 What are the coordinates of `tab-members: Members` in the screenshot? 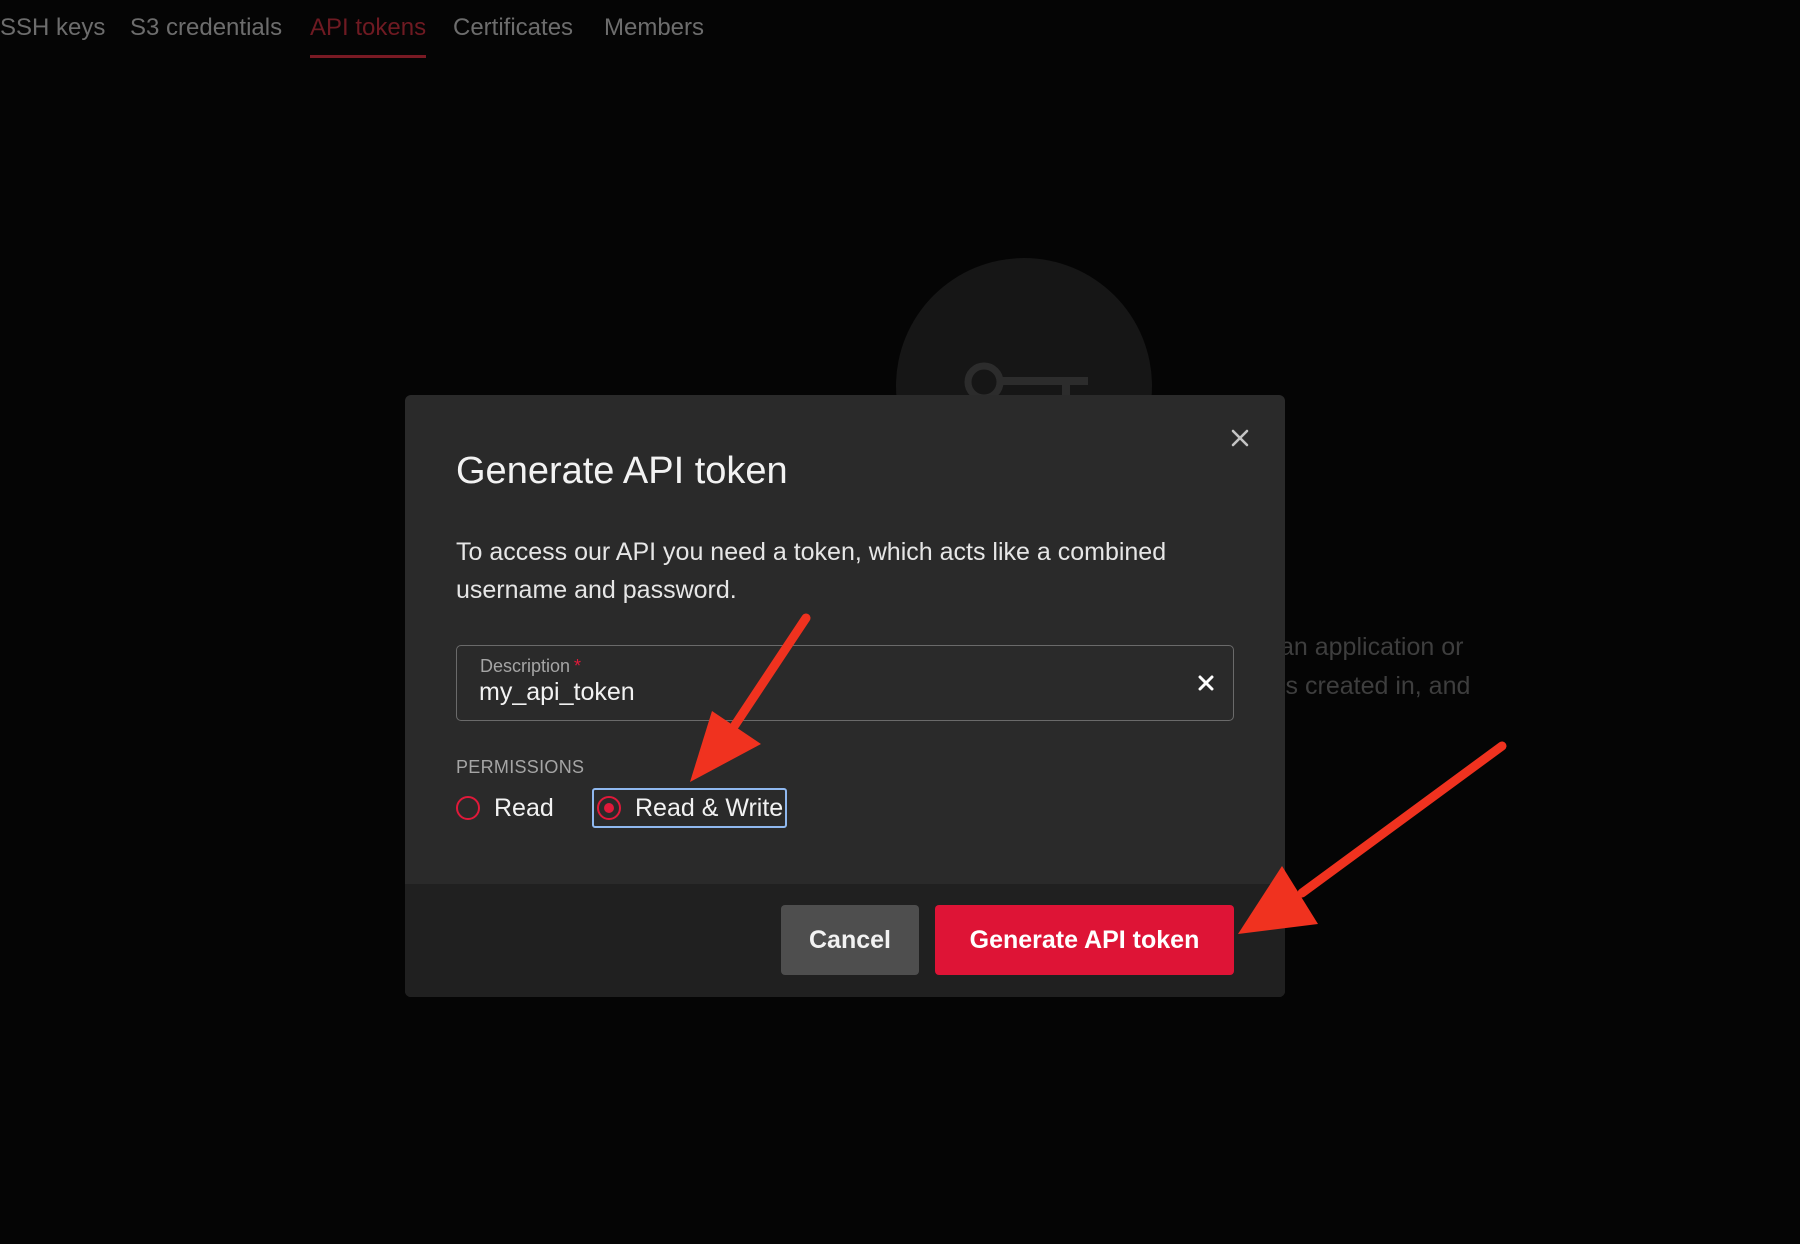 It's located at (654, 36).